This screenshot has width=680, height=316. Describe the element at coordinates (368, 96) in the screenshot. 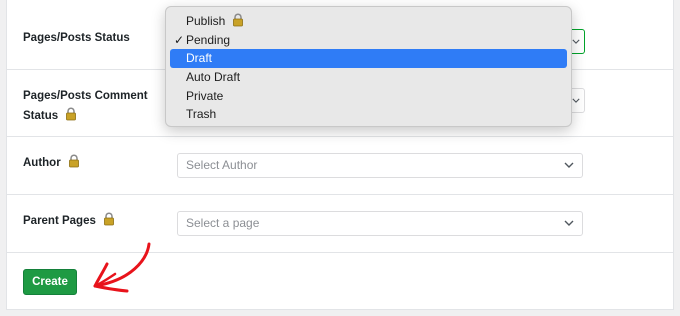

I see `option-private: Private` at that location.